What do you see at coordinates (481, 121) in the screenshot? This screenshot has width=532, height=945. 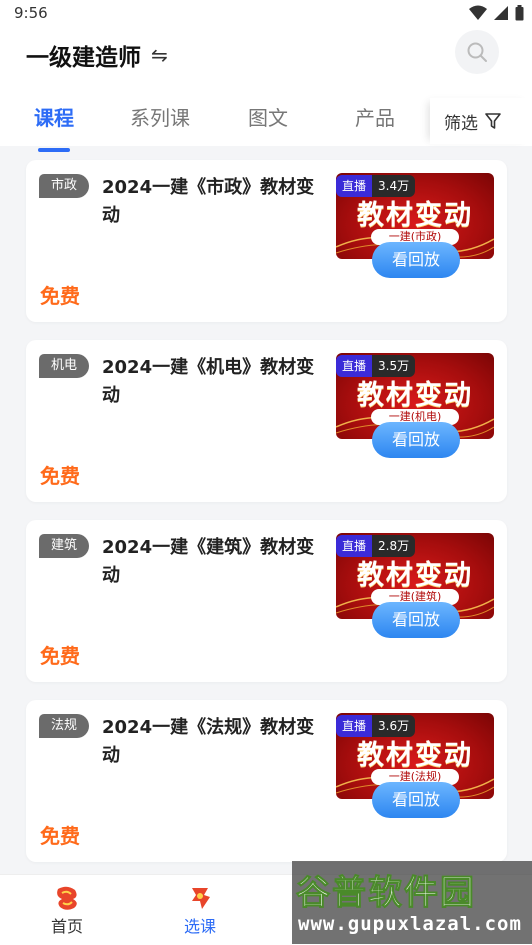 I see `filter-button: 筛选` at bounding box center [481, 121].